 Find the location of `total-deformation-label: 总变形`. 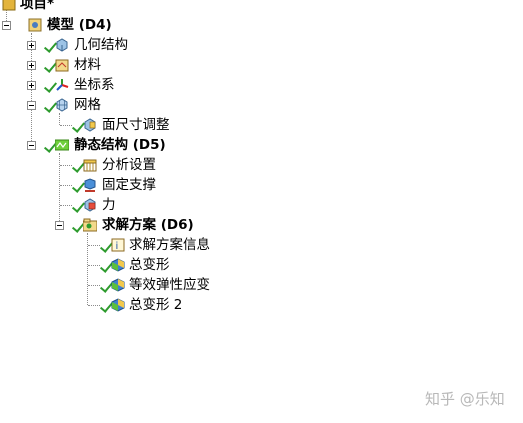

total-deformation-label: 总变形 is located at coordinates (149, 265).